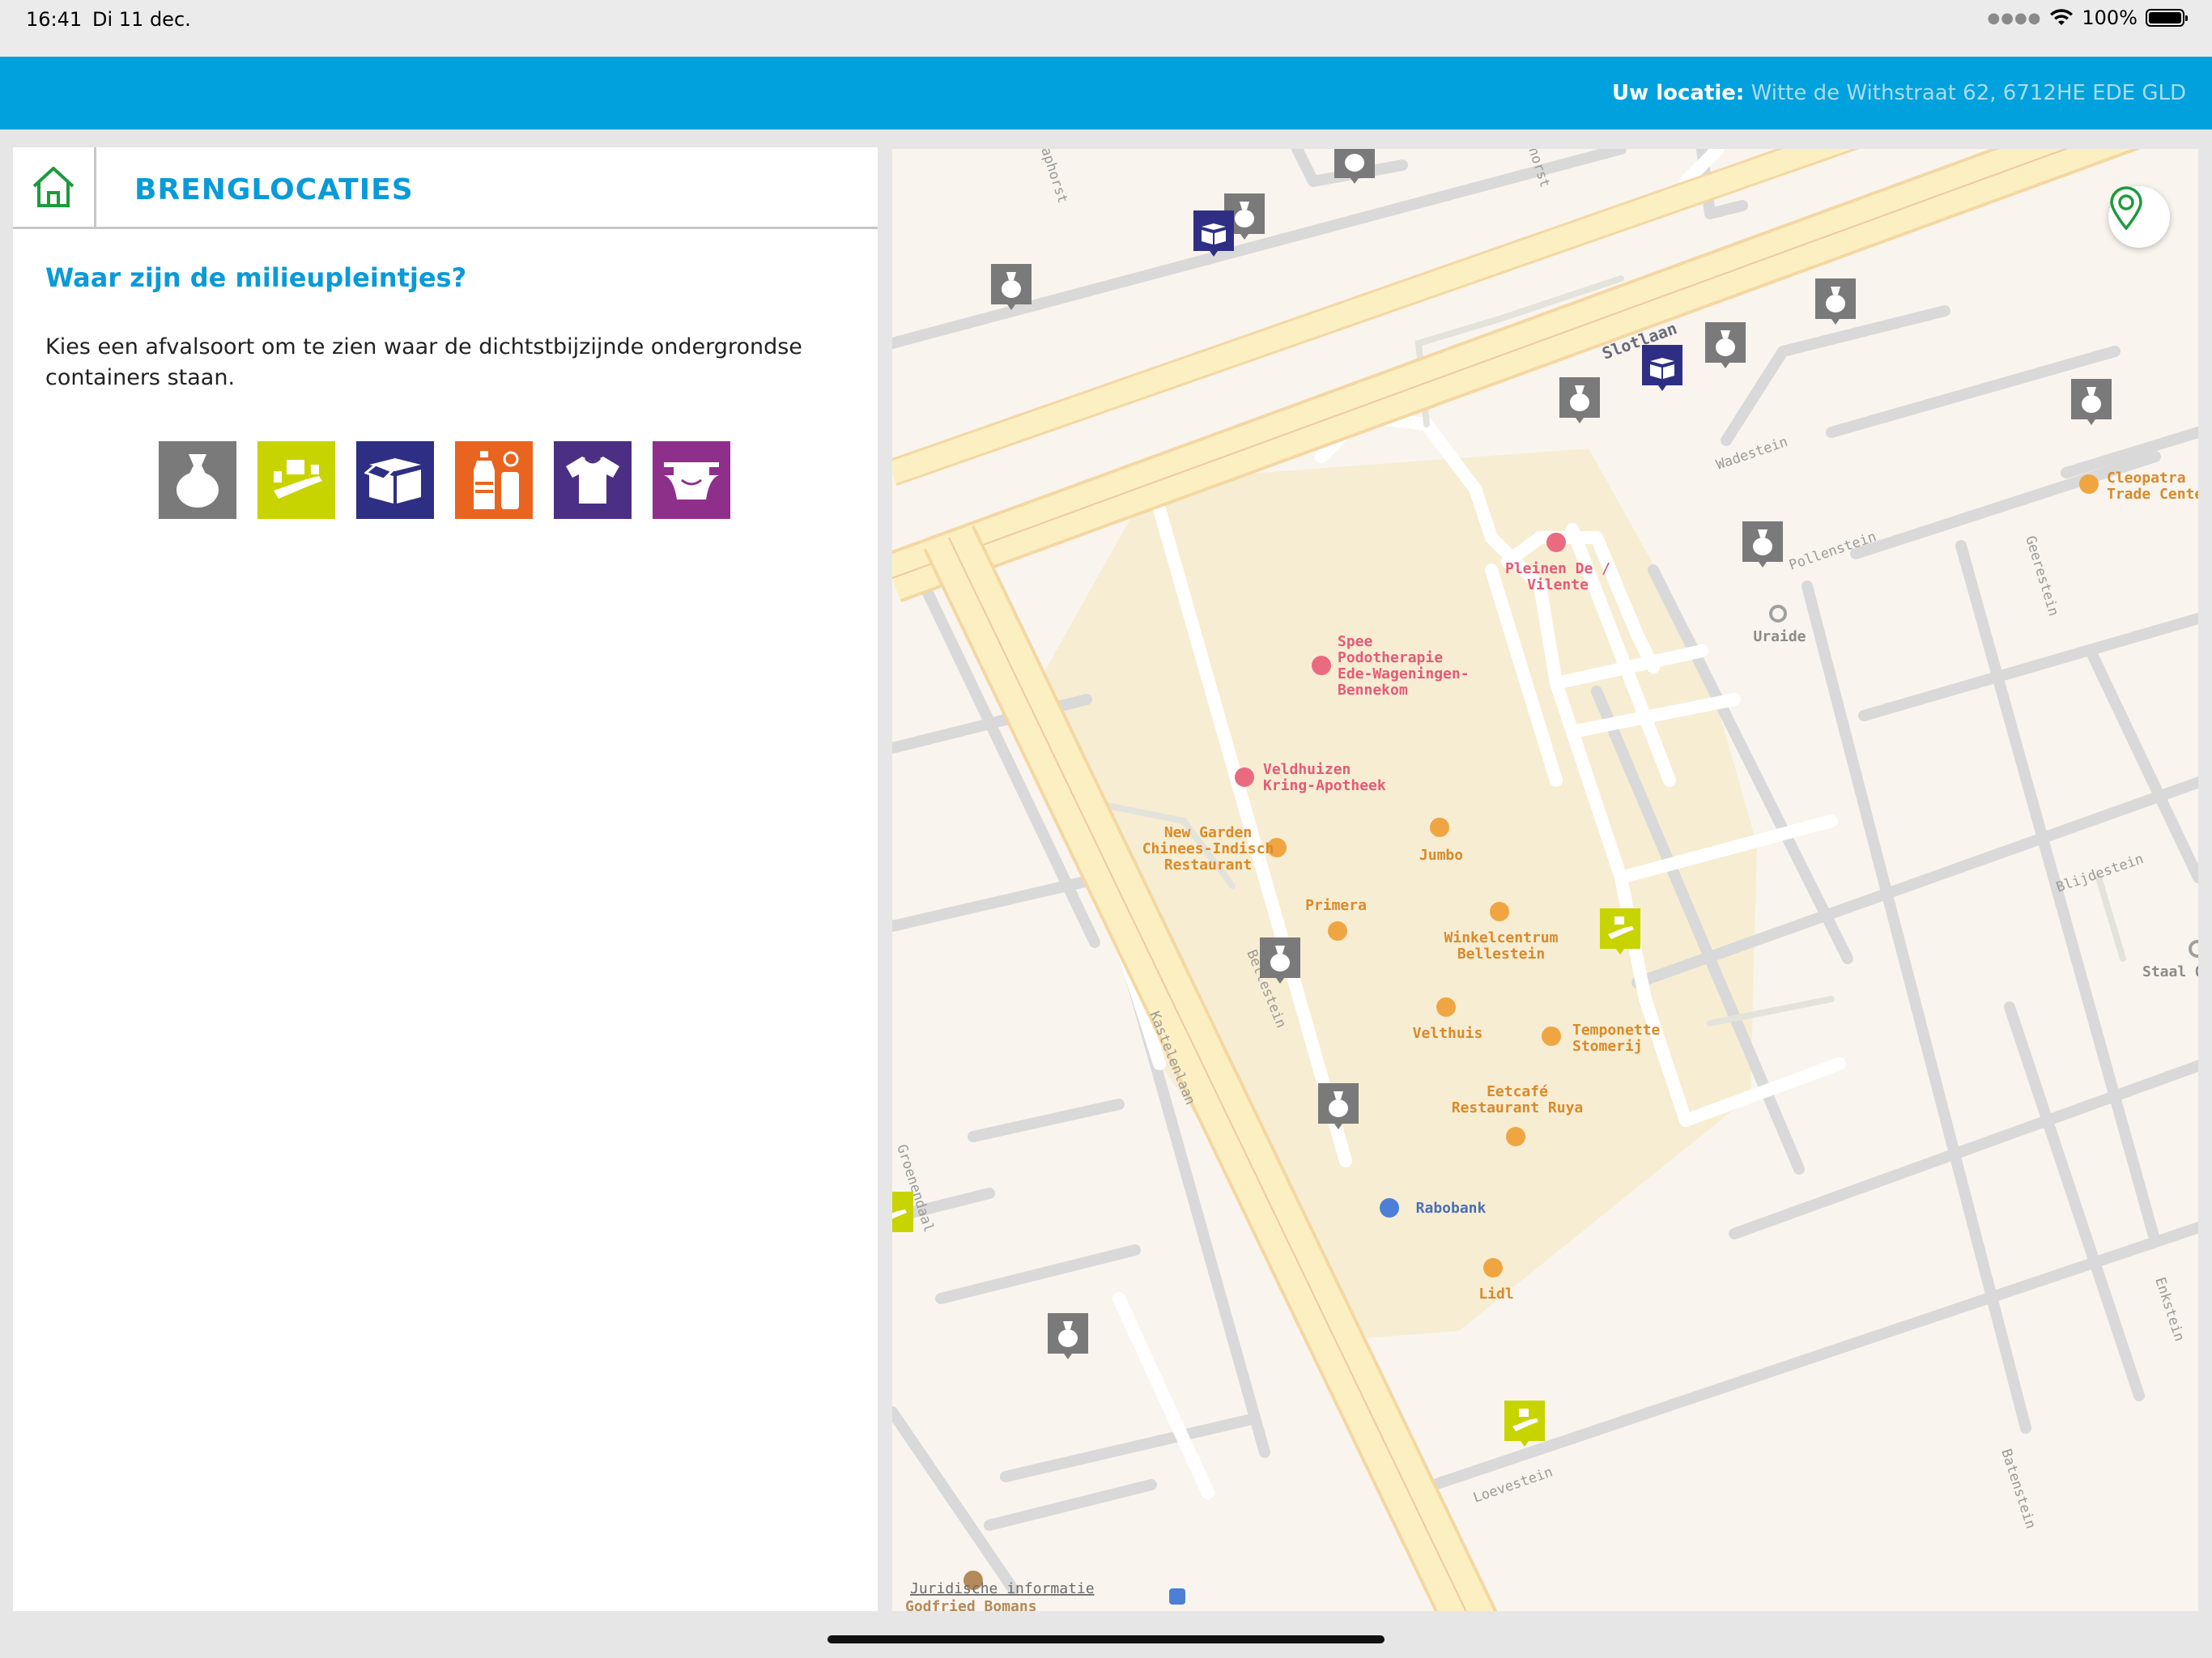  I want to click on poi-label: New Garden, so click(1208, 832).